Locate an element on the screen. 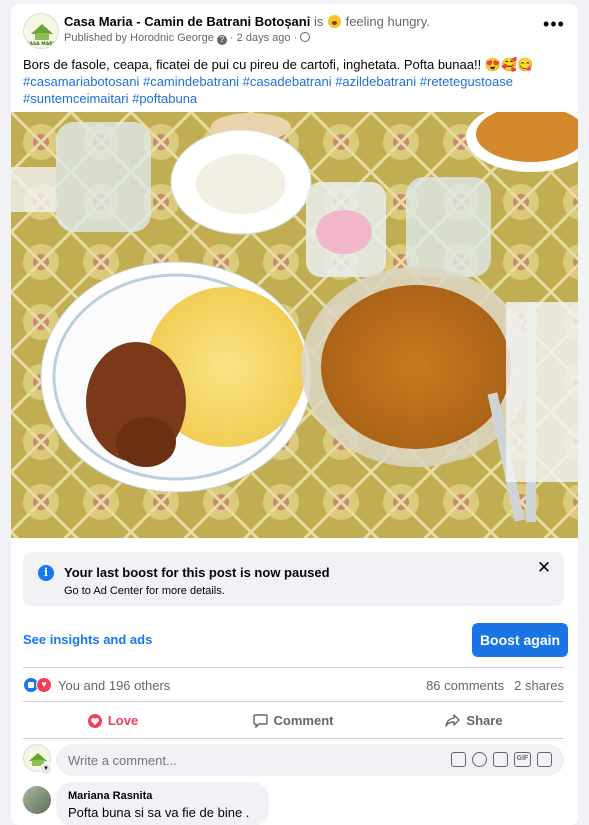  boost-again-button: Boost again is located at coordinates (520, 640).